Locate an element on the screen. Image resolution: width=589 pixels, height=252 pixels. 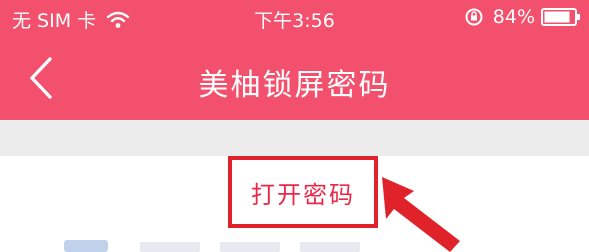
battery-percent: 84% is located at coordinates (513, 17).